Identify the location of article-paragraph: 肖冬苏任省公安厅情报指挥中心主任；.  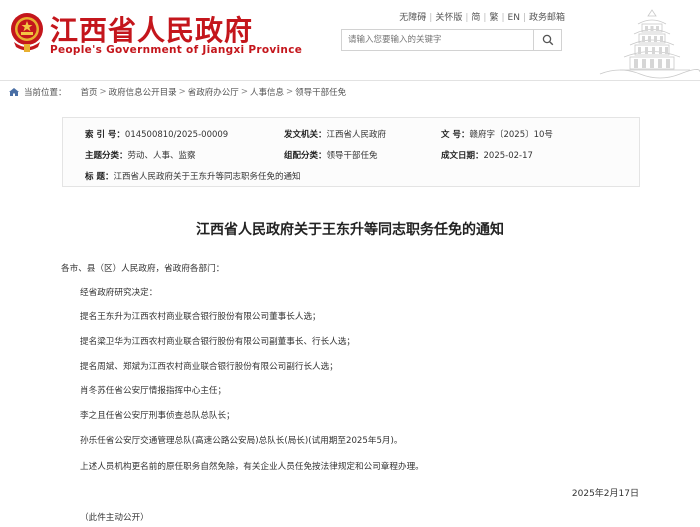
(153, 391).